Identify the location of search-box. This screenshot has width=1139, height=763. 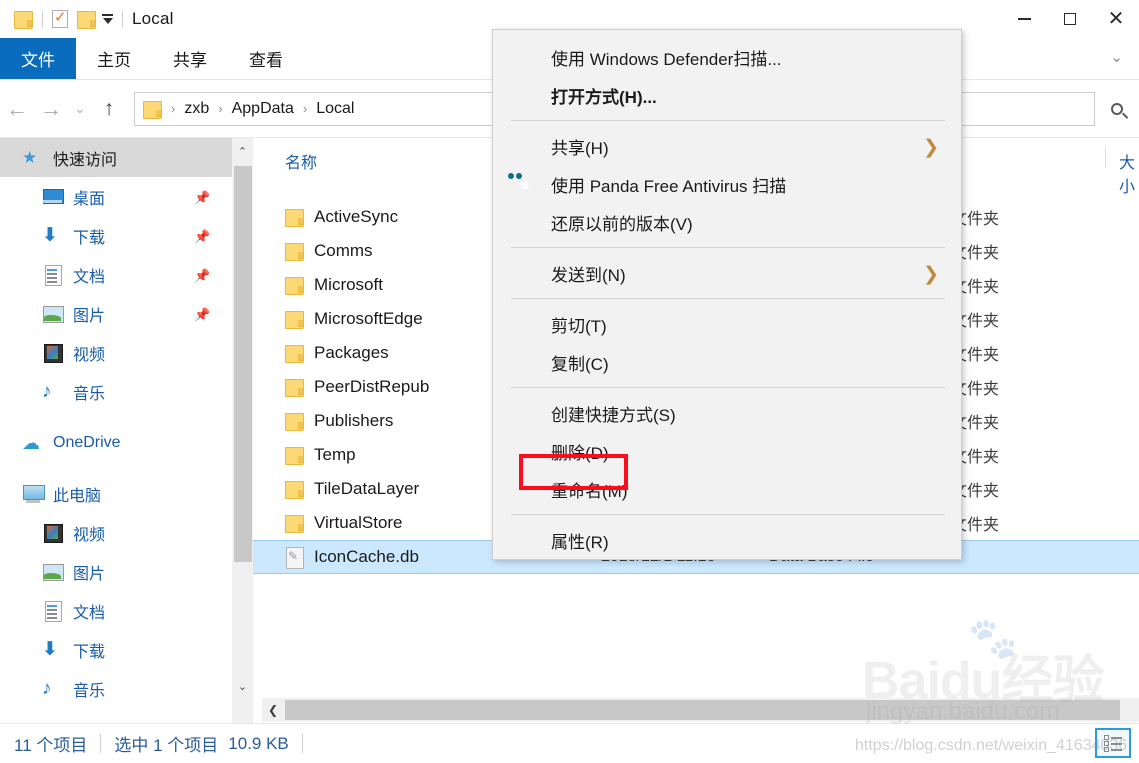
(1117, 109).